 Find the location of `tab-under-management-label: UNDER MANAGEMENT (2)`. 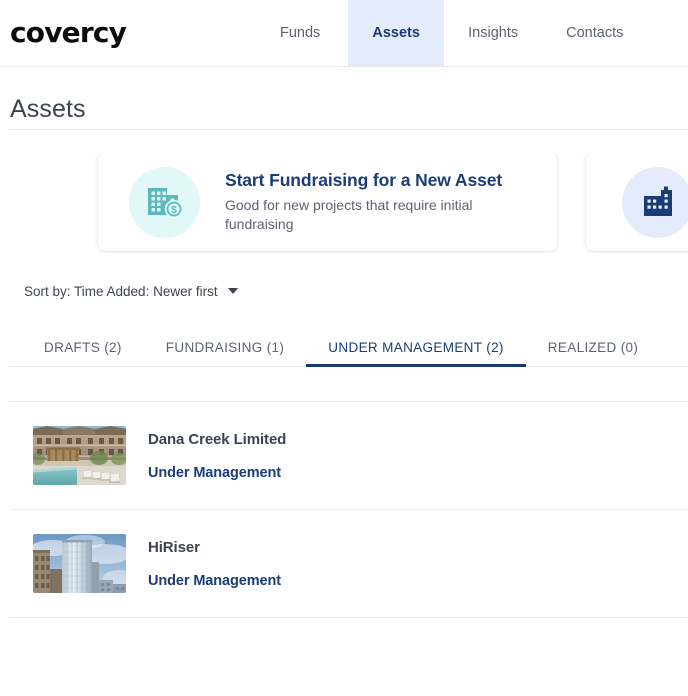

tab-under-management-label: UNDER MANAGEMENT (2) is located at coordinates (416, 347).